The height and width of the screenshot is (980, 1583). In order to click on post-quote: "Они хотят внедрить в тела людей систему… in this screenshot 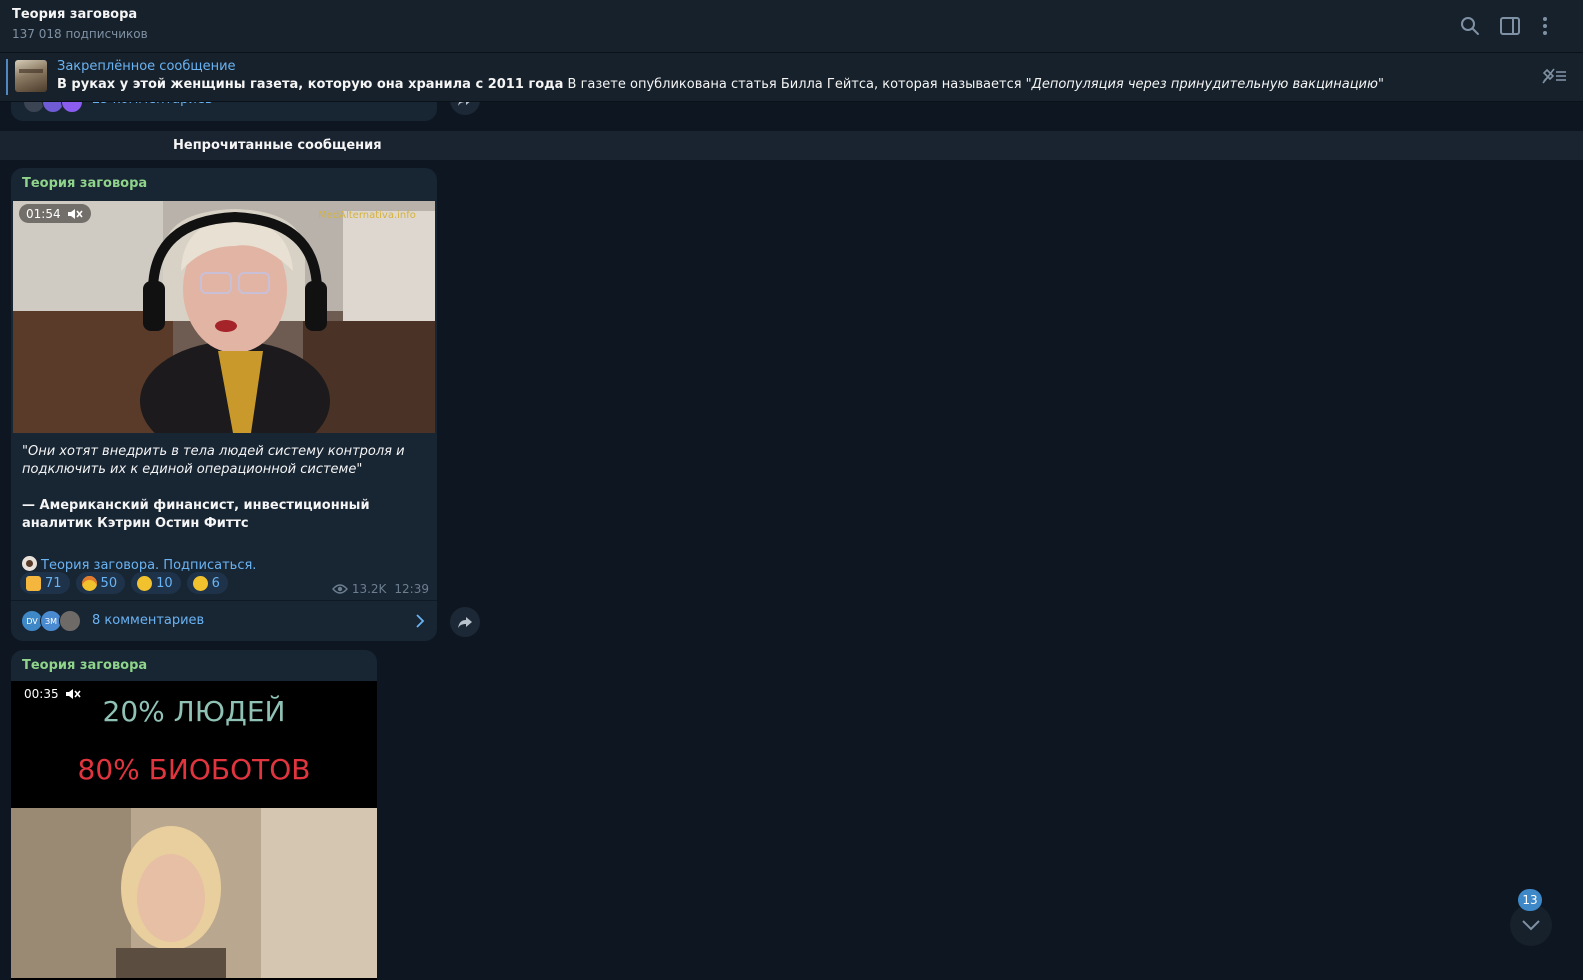, I will do `click(213, 460)`.